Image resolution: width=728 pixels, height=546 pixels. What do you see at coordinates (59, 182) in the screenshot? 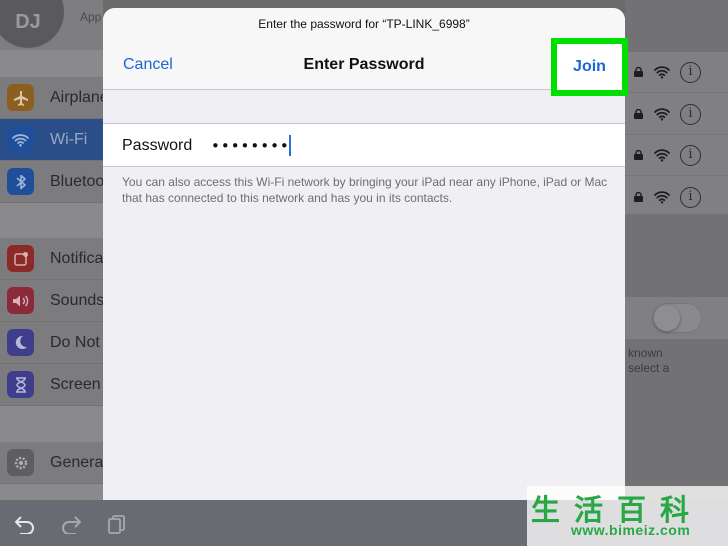
I see `sidebar-item-bluetooth: Bluetooth` at bounding box center [59, 182].